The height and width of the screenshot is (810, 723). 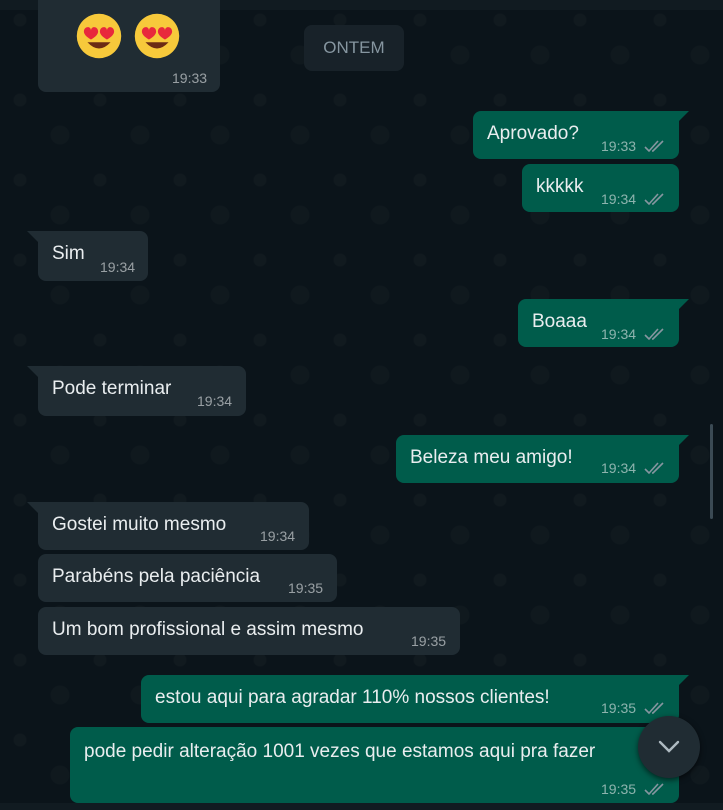 I want to click on message-text: Gostei muito mesmo, so click(x=139, y=524).